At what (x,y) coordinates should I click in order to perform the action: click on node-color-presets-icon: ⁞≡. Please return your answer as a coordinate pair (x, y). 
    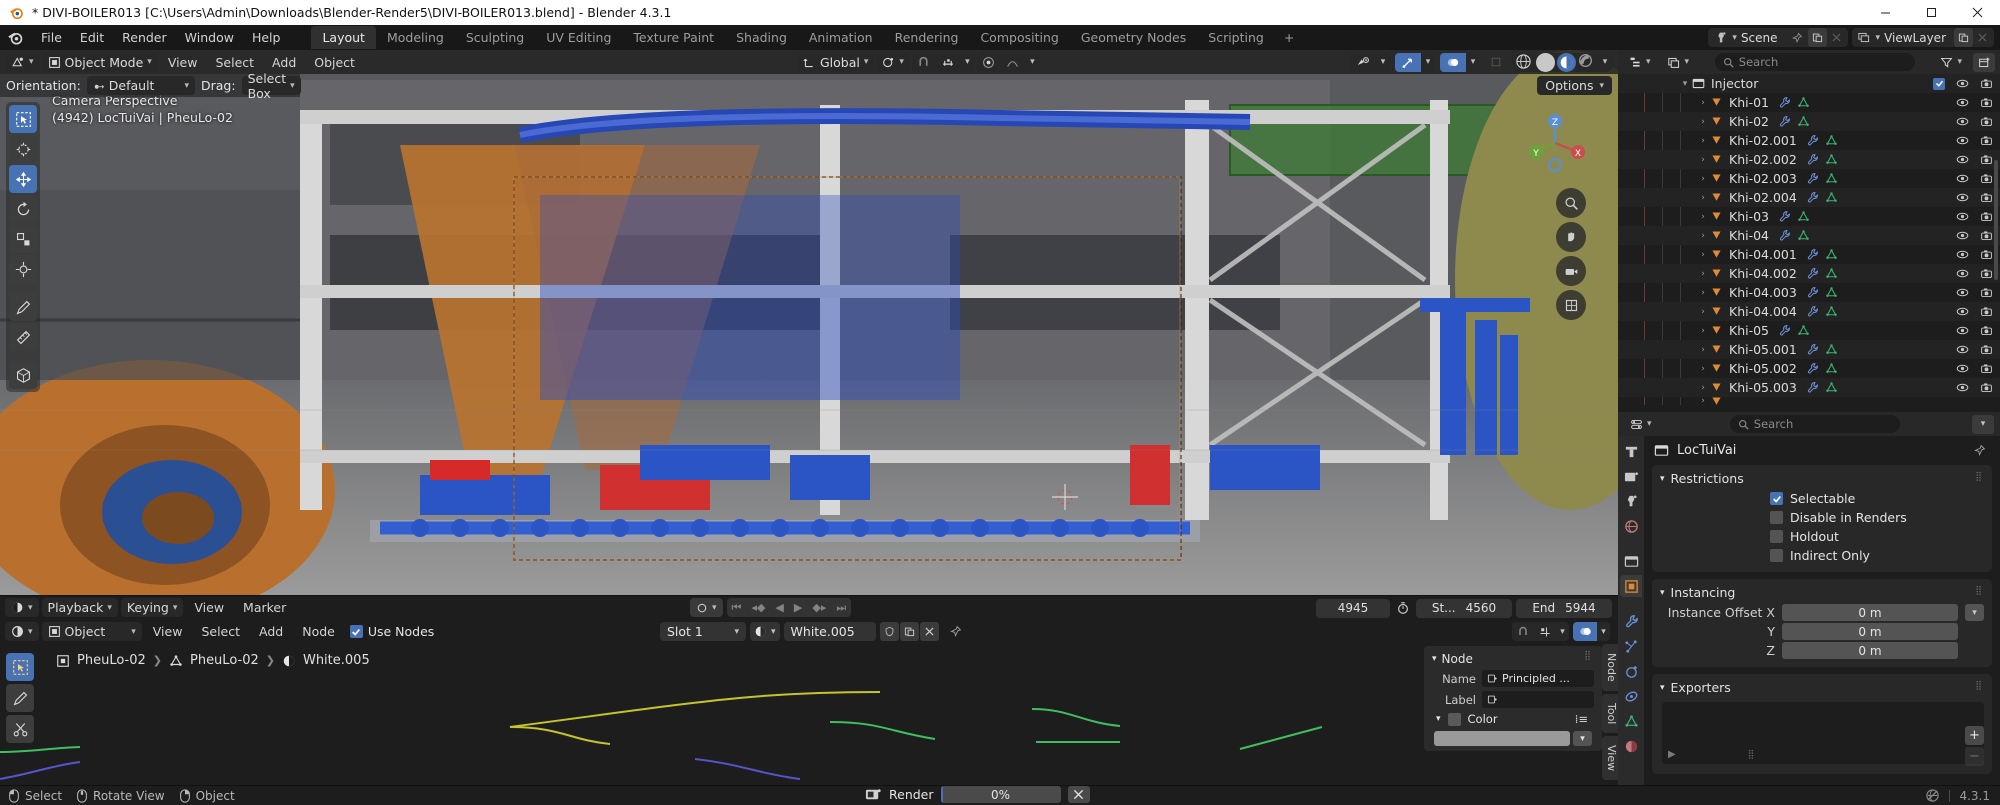
    Looking at the image, I should click on (1581, 719).